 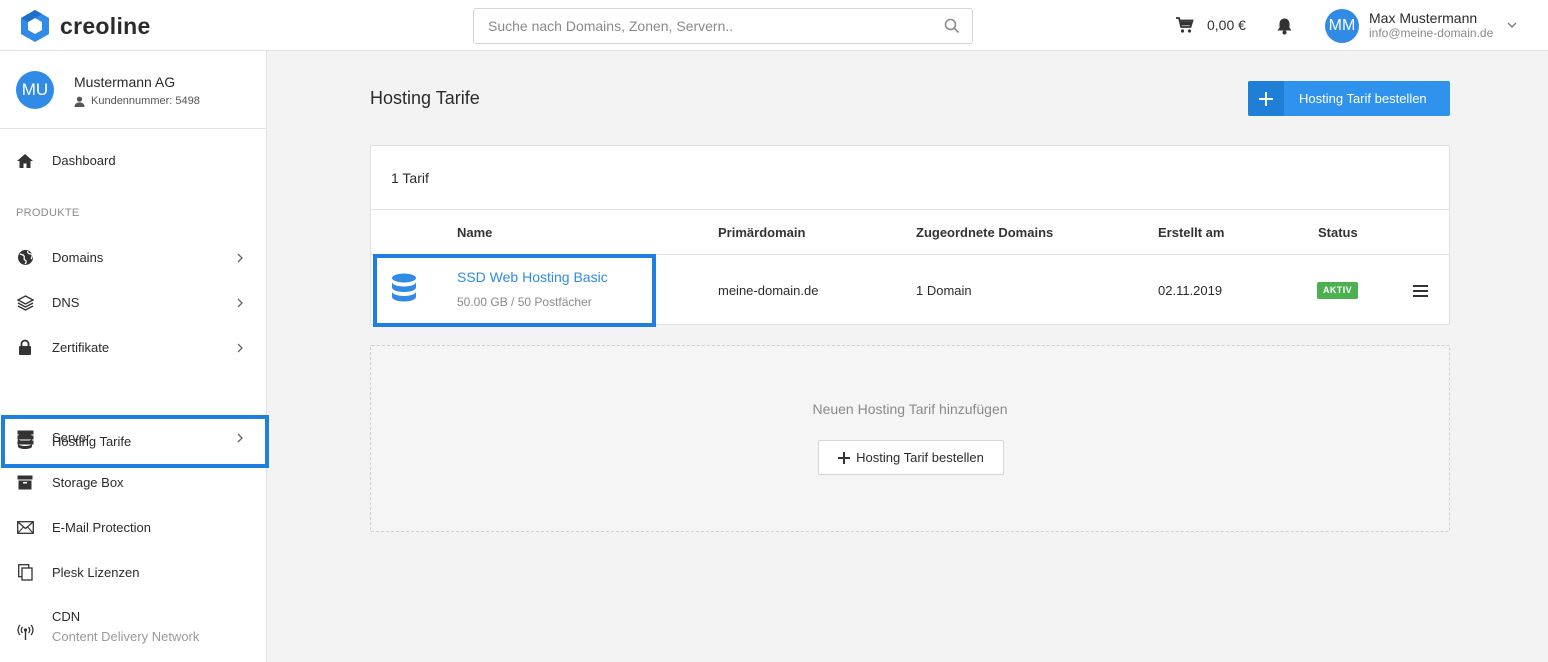 I want to click on add-hosting-text: Neuen Hosting Tarif hinzufügen, so click(x=910, y=409).